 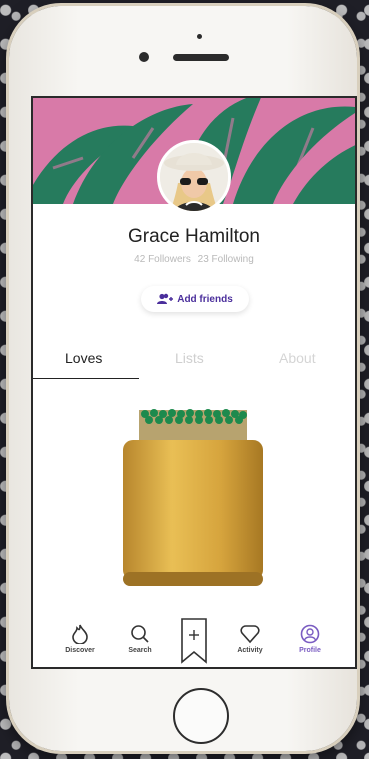 I want to click on tab-loves: Loves, so click(x=83, y=358).